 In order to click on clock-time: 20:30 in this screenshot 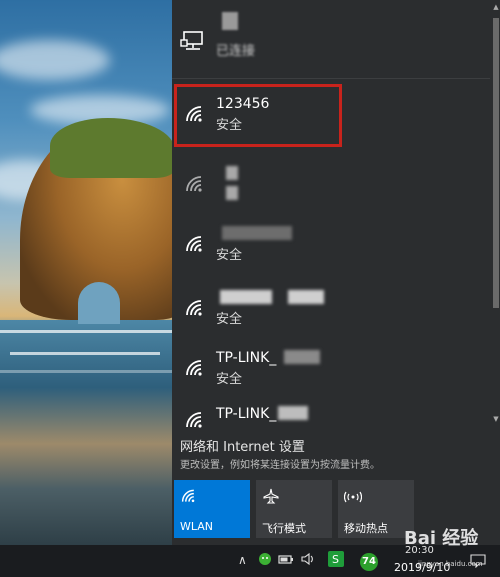, I will do `click(419, 550)`.